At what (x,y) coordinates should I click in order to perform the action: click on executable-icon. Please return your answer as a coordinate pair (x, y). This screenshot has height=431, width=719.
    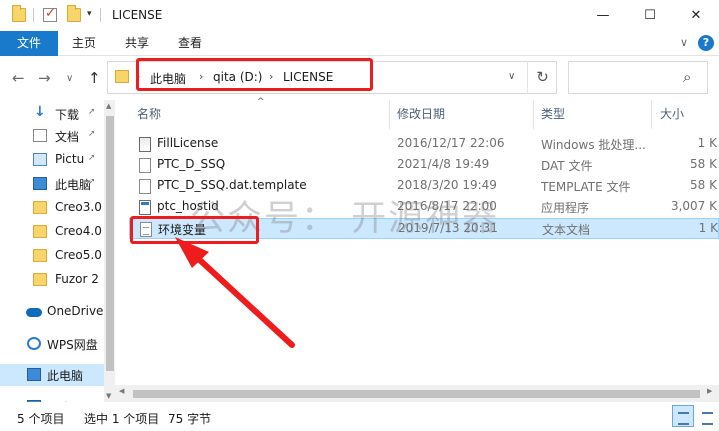
    Looking at the image, I should click on (145, 207).